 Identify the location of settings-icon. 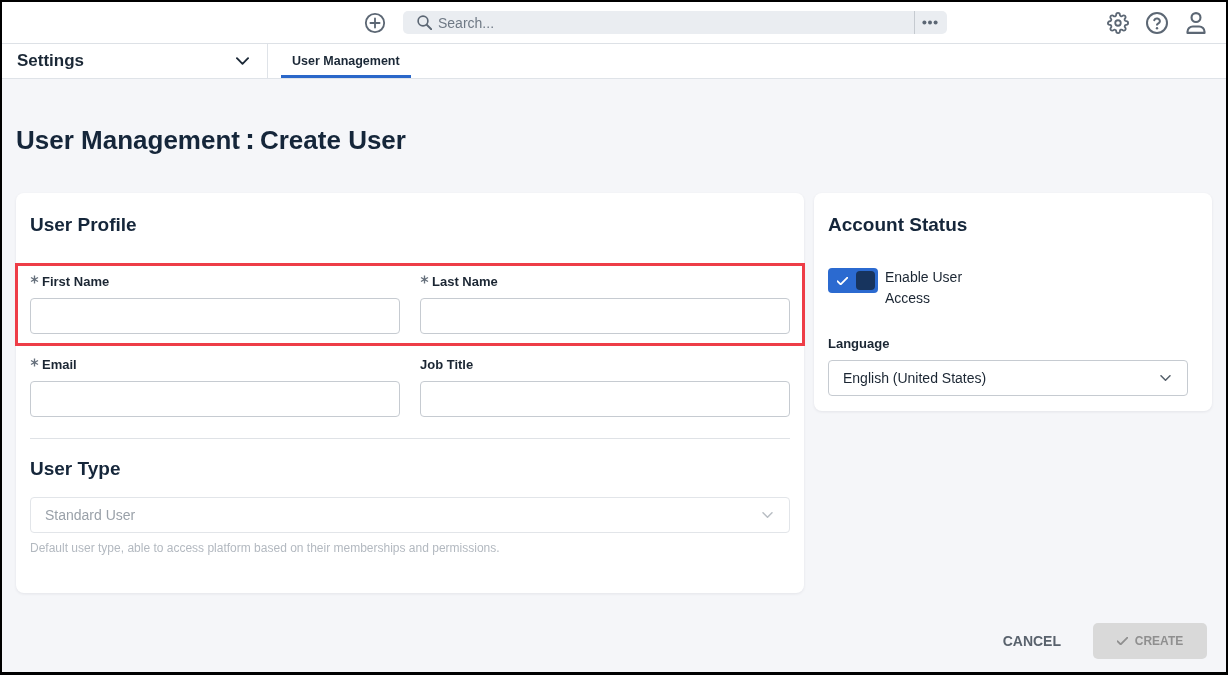
(1118, 22).